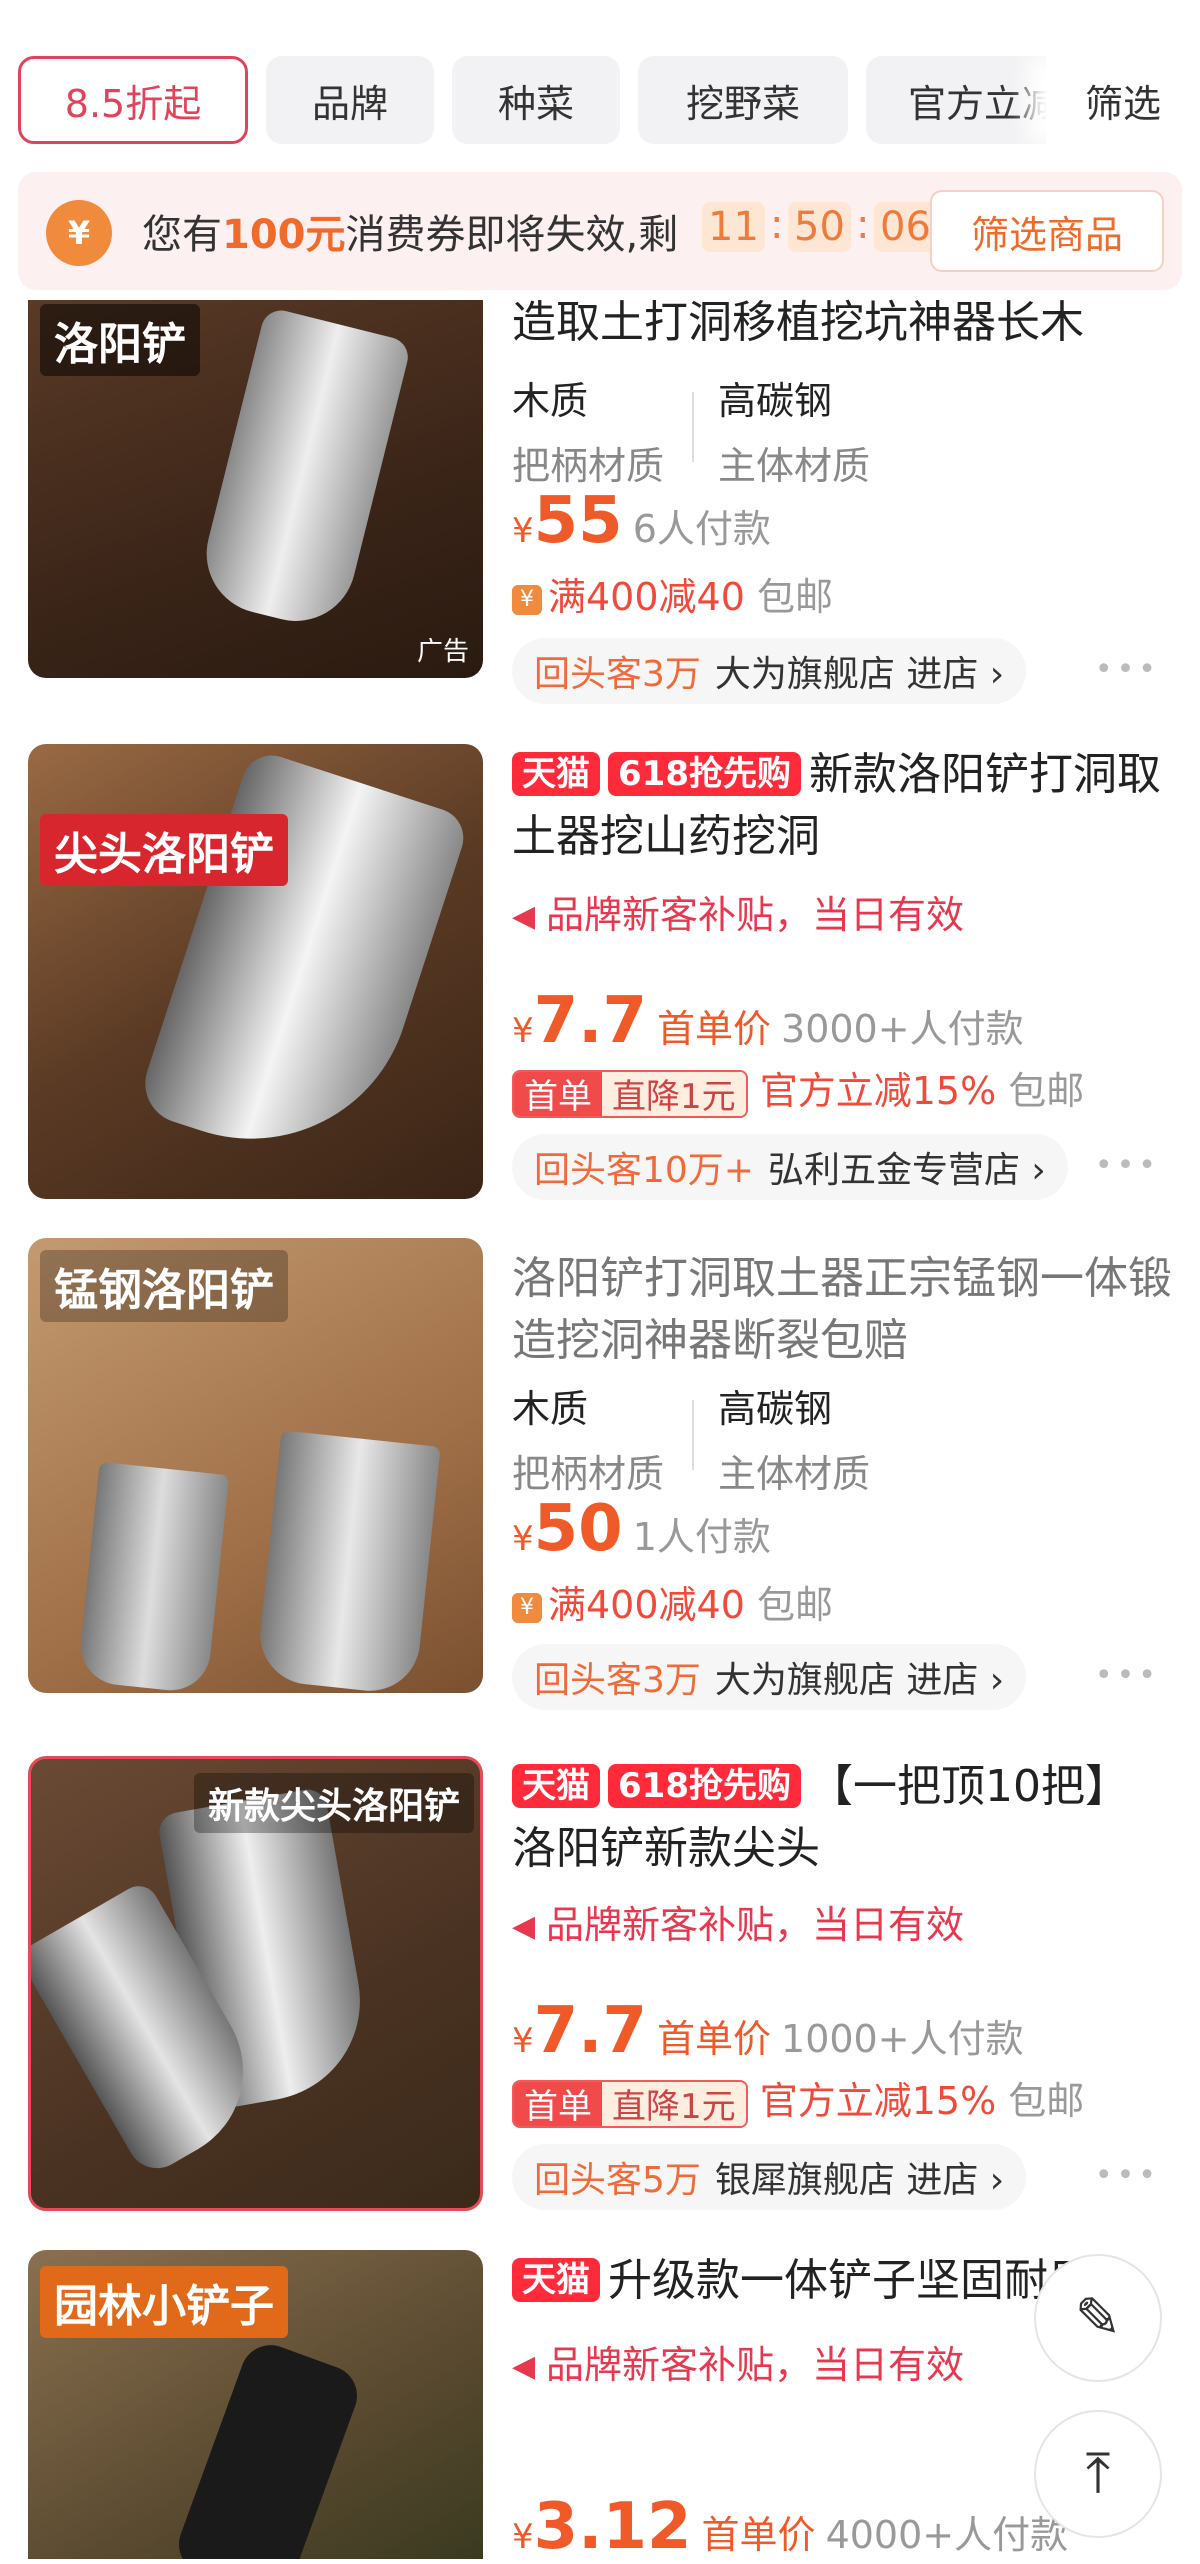 This screenshot has width=1200, height=2564. What do you see at coordinates (255, 1983) in the screenshot?
I see `product-image: 新款尖头洛阳铲` at bounding box center [255, 1983].